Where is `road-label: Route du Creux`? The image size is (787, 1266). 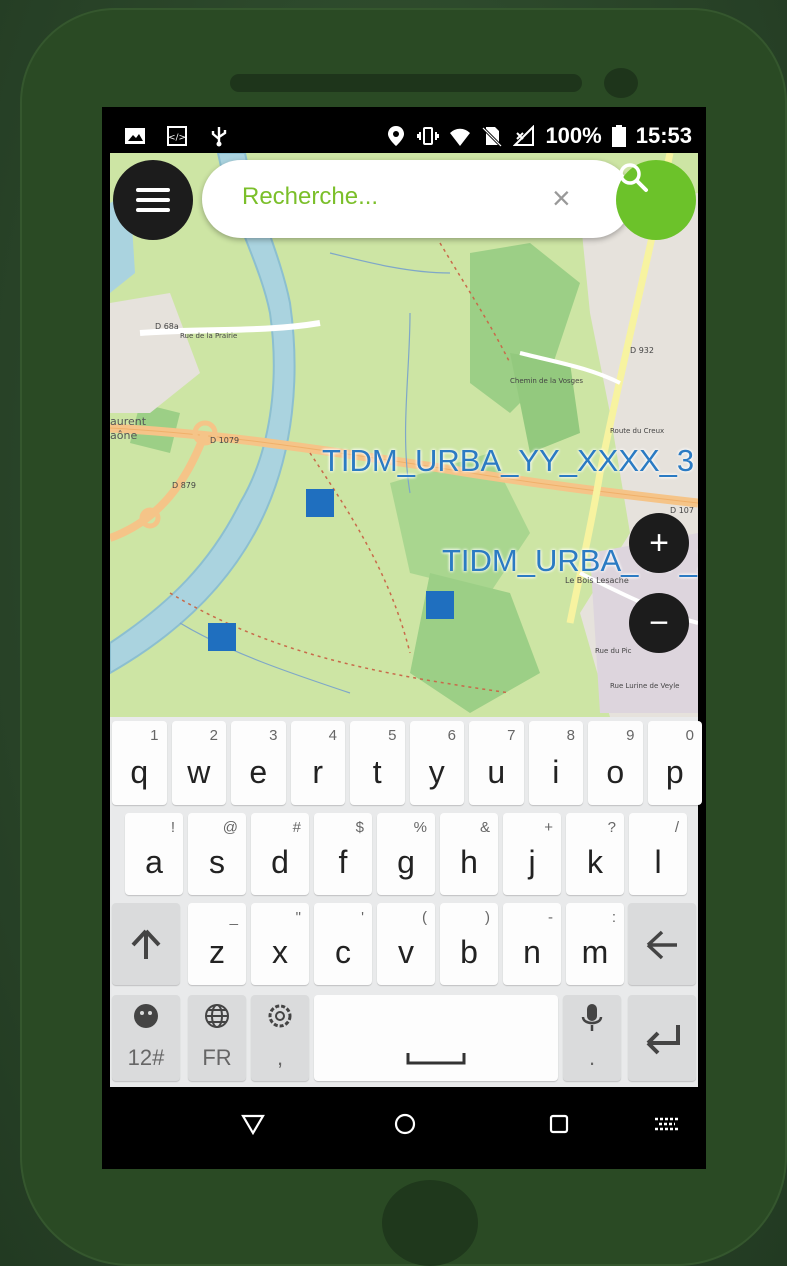
road-label: Route du Creux is located at coordinates (637, 431).